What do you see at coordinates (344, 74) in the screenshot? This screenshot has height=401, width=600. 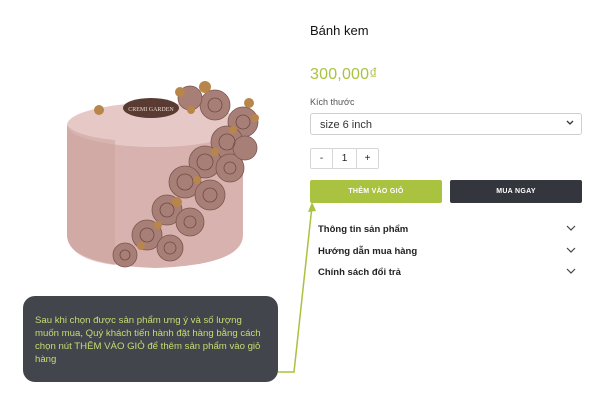 I see `product-price: 300,000₫` at bounding box center [344, 74].